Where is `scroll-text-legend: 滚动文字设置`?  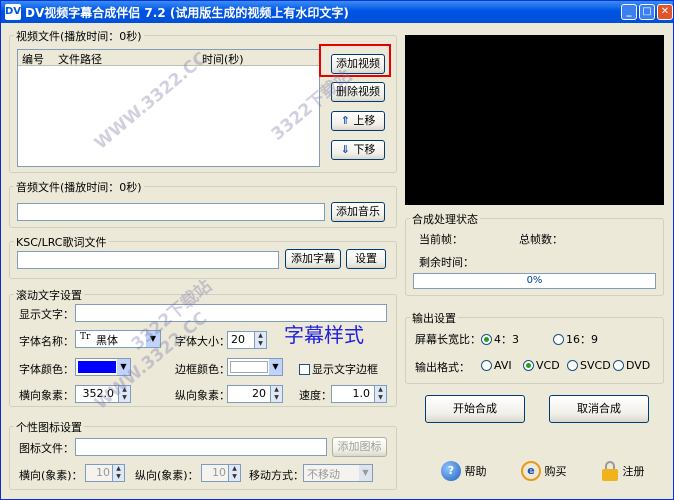
scroll-text-legend: 滚动文字设置 is located at coordinates (49, 295).